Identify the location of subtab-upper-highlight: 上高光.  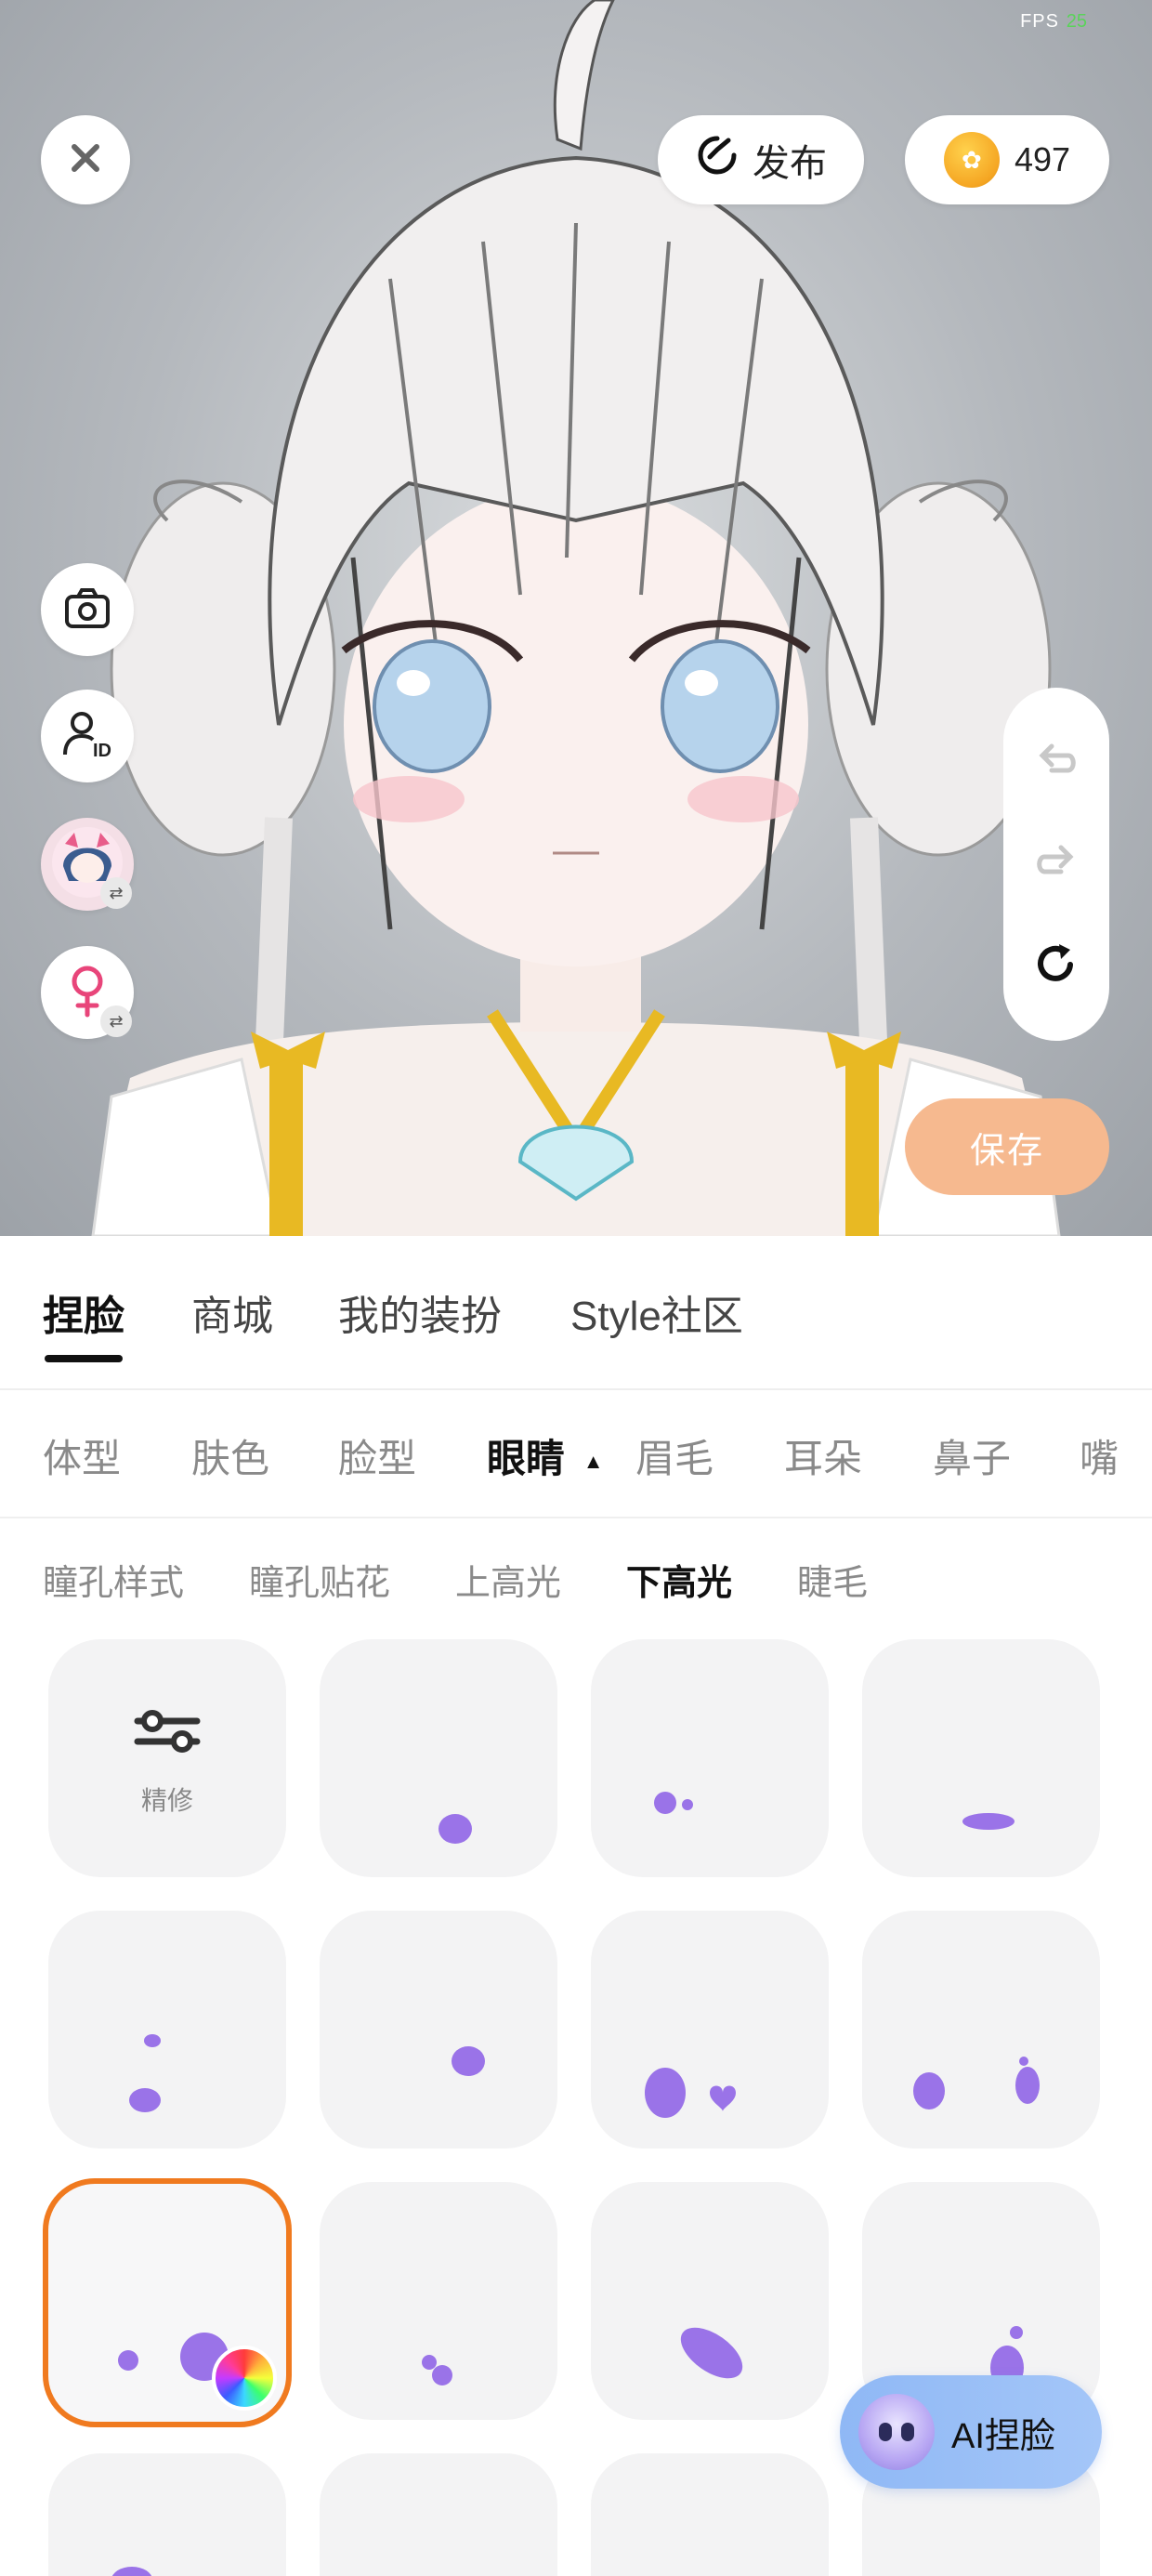
(508, 1579).